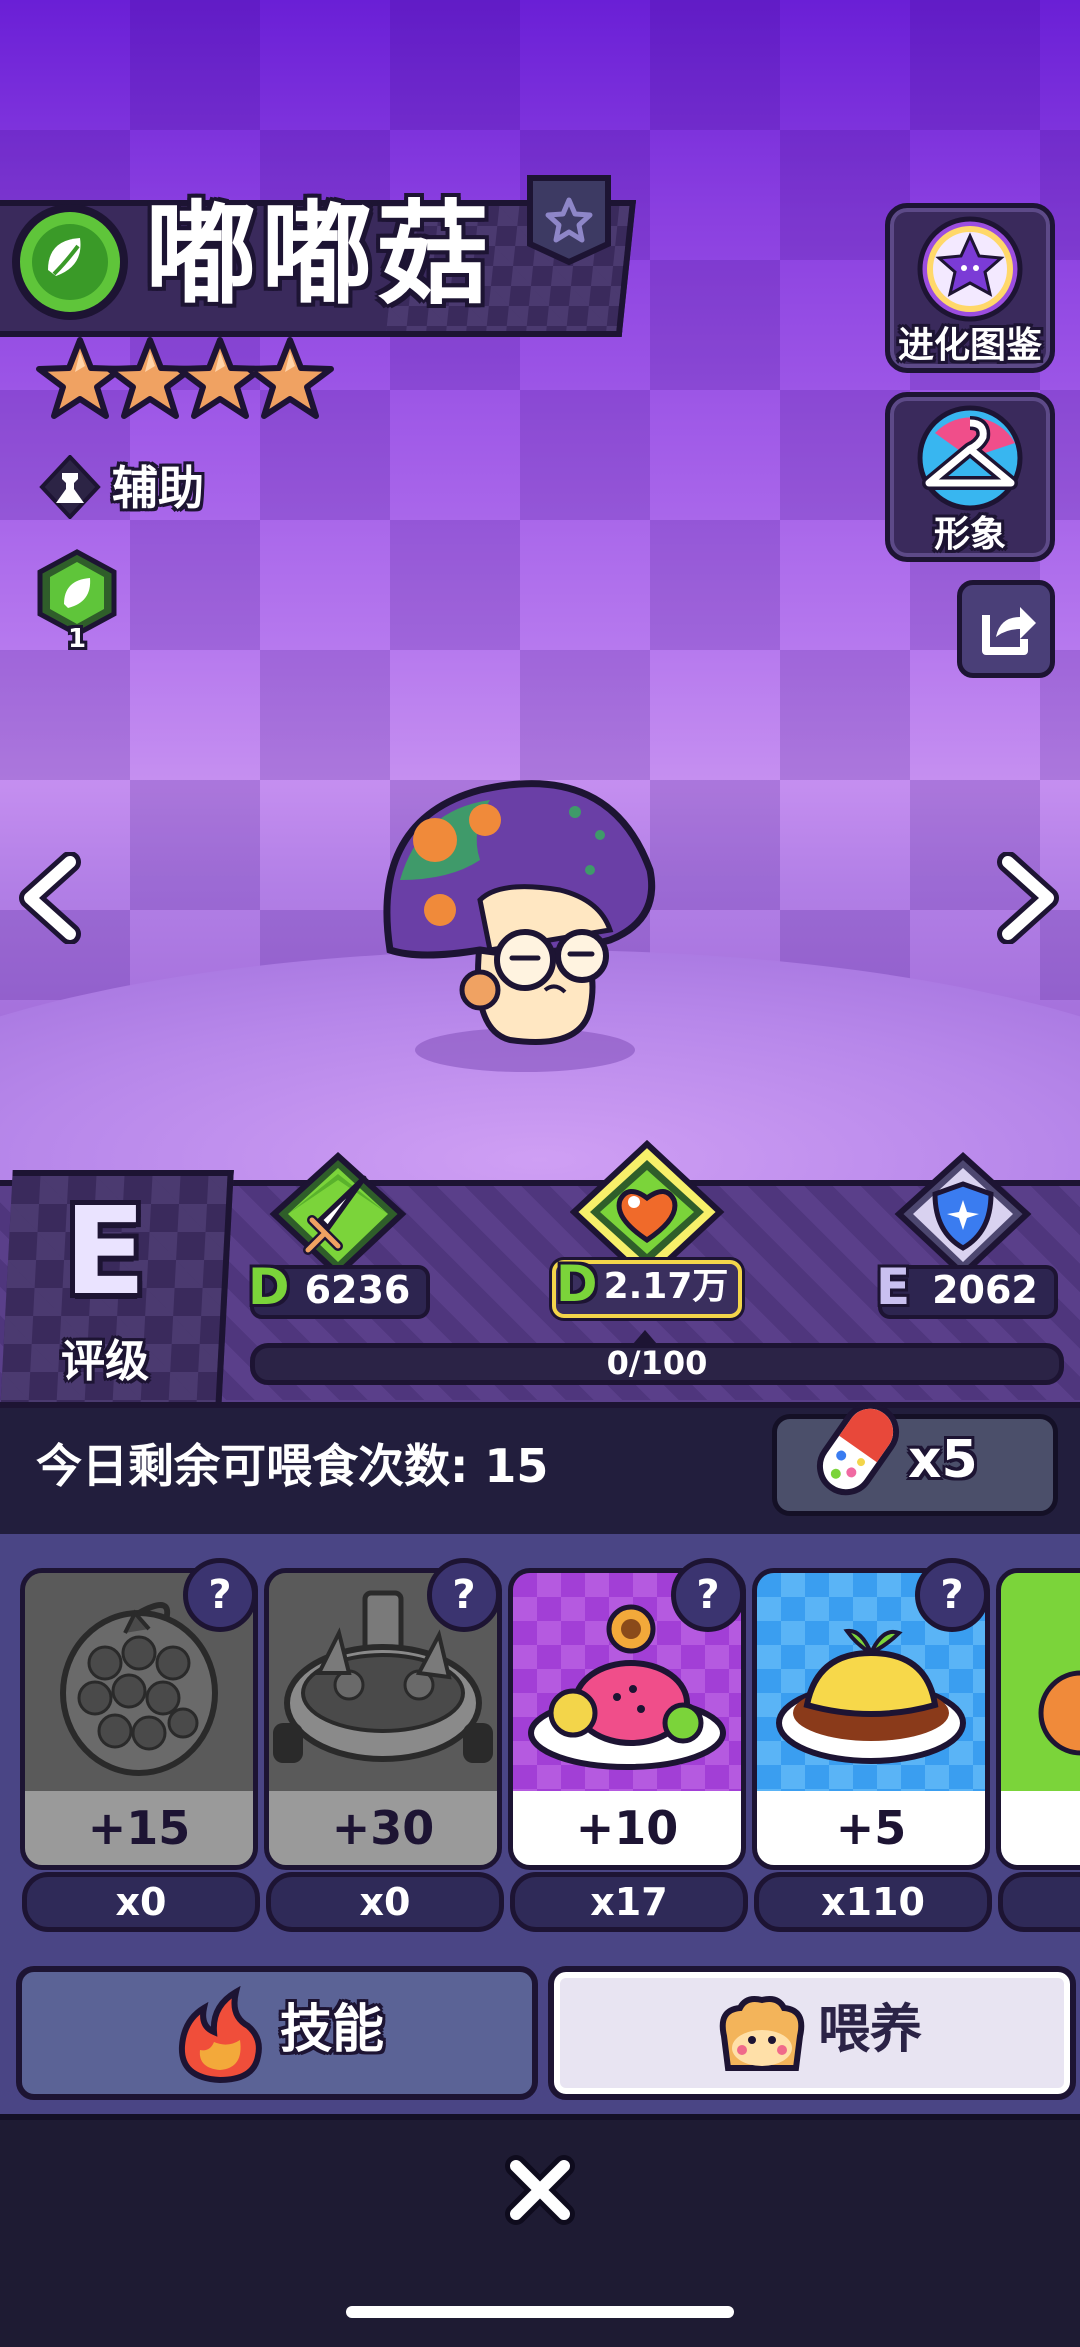 The width and height of the screenshot is (1080, 2347). What do you see at coordinates (1039, 1902) in the screenshot?
I see `food-count-partial` at bounding box center [1039, 1902].